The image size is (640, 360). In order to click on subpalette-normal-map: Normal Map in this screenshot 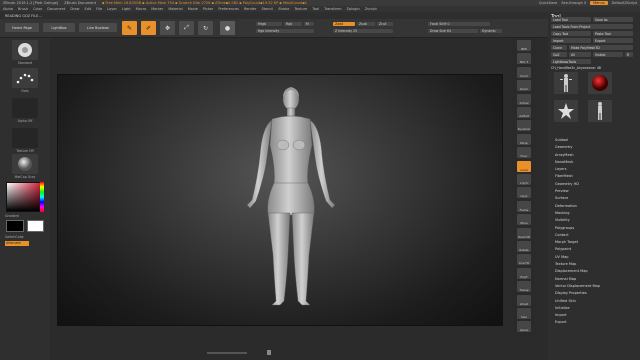, I will do `click(595, 279)`.